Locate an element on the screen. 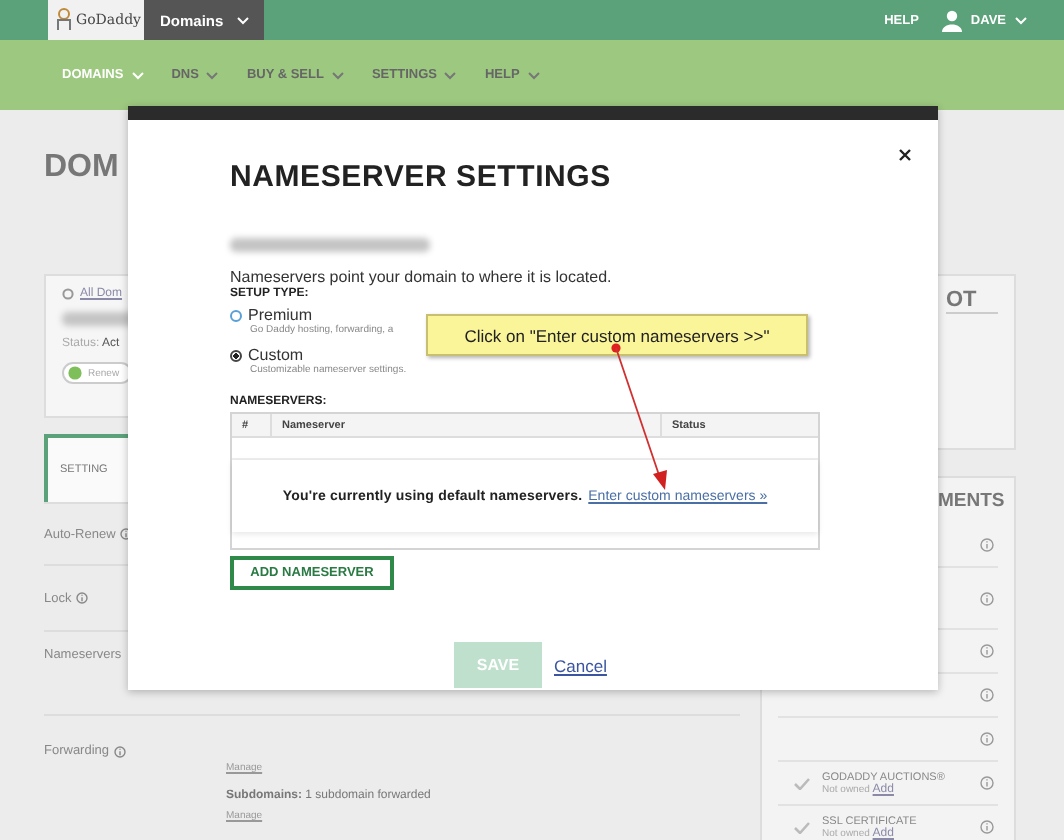  description-text: Nameservers point your domain to where it is located. is located at coordinates (422, 277).